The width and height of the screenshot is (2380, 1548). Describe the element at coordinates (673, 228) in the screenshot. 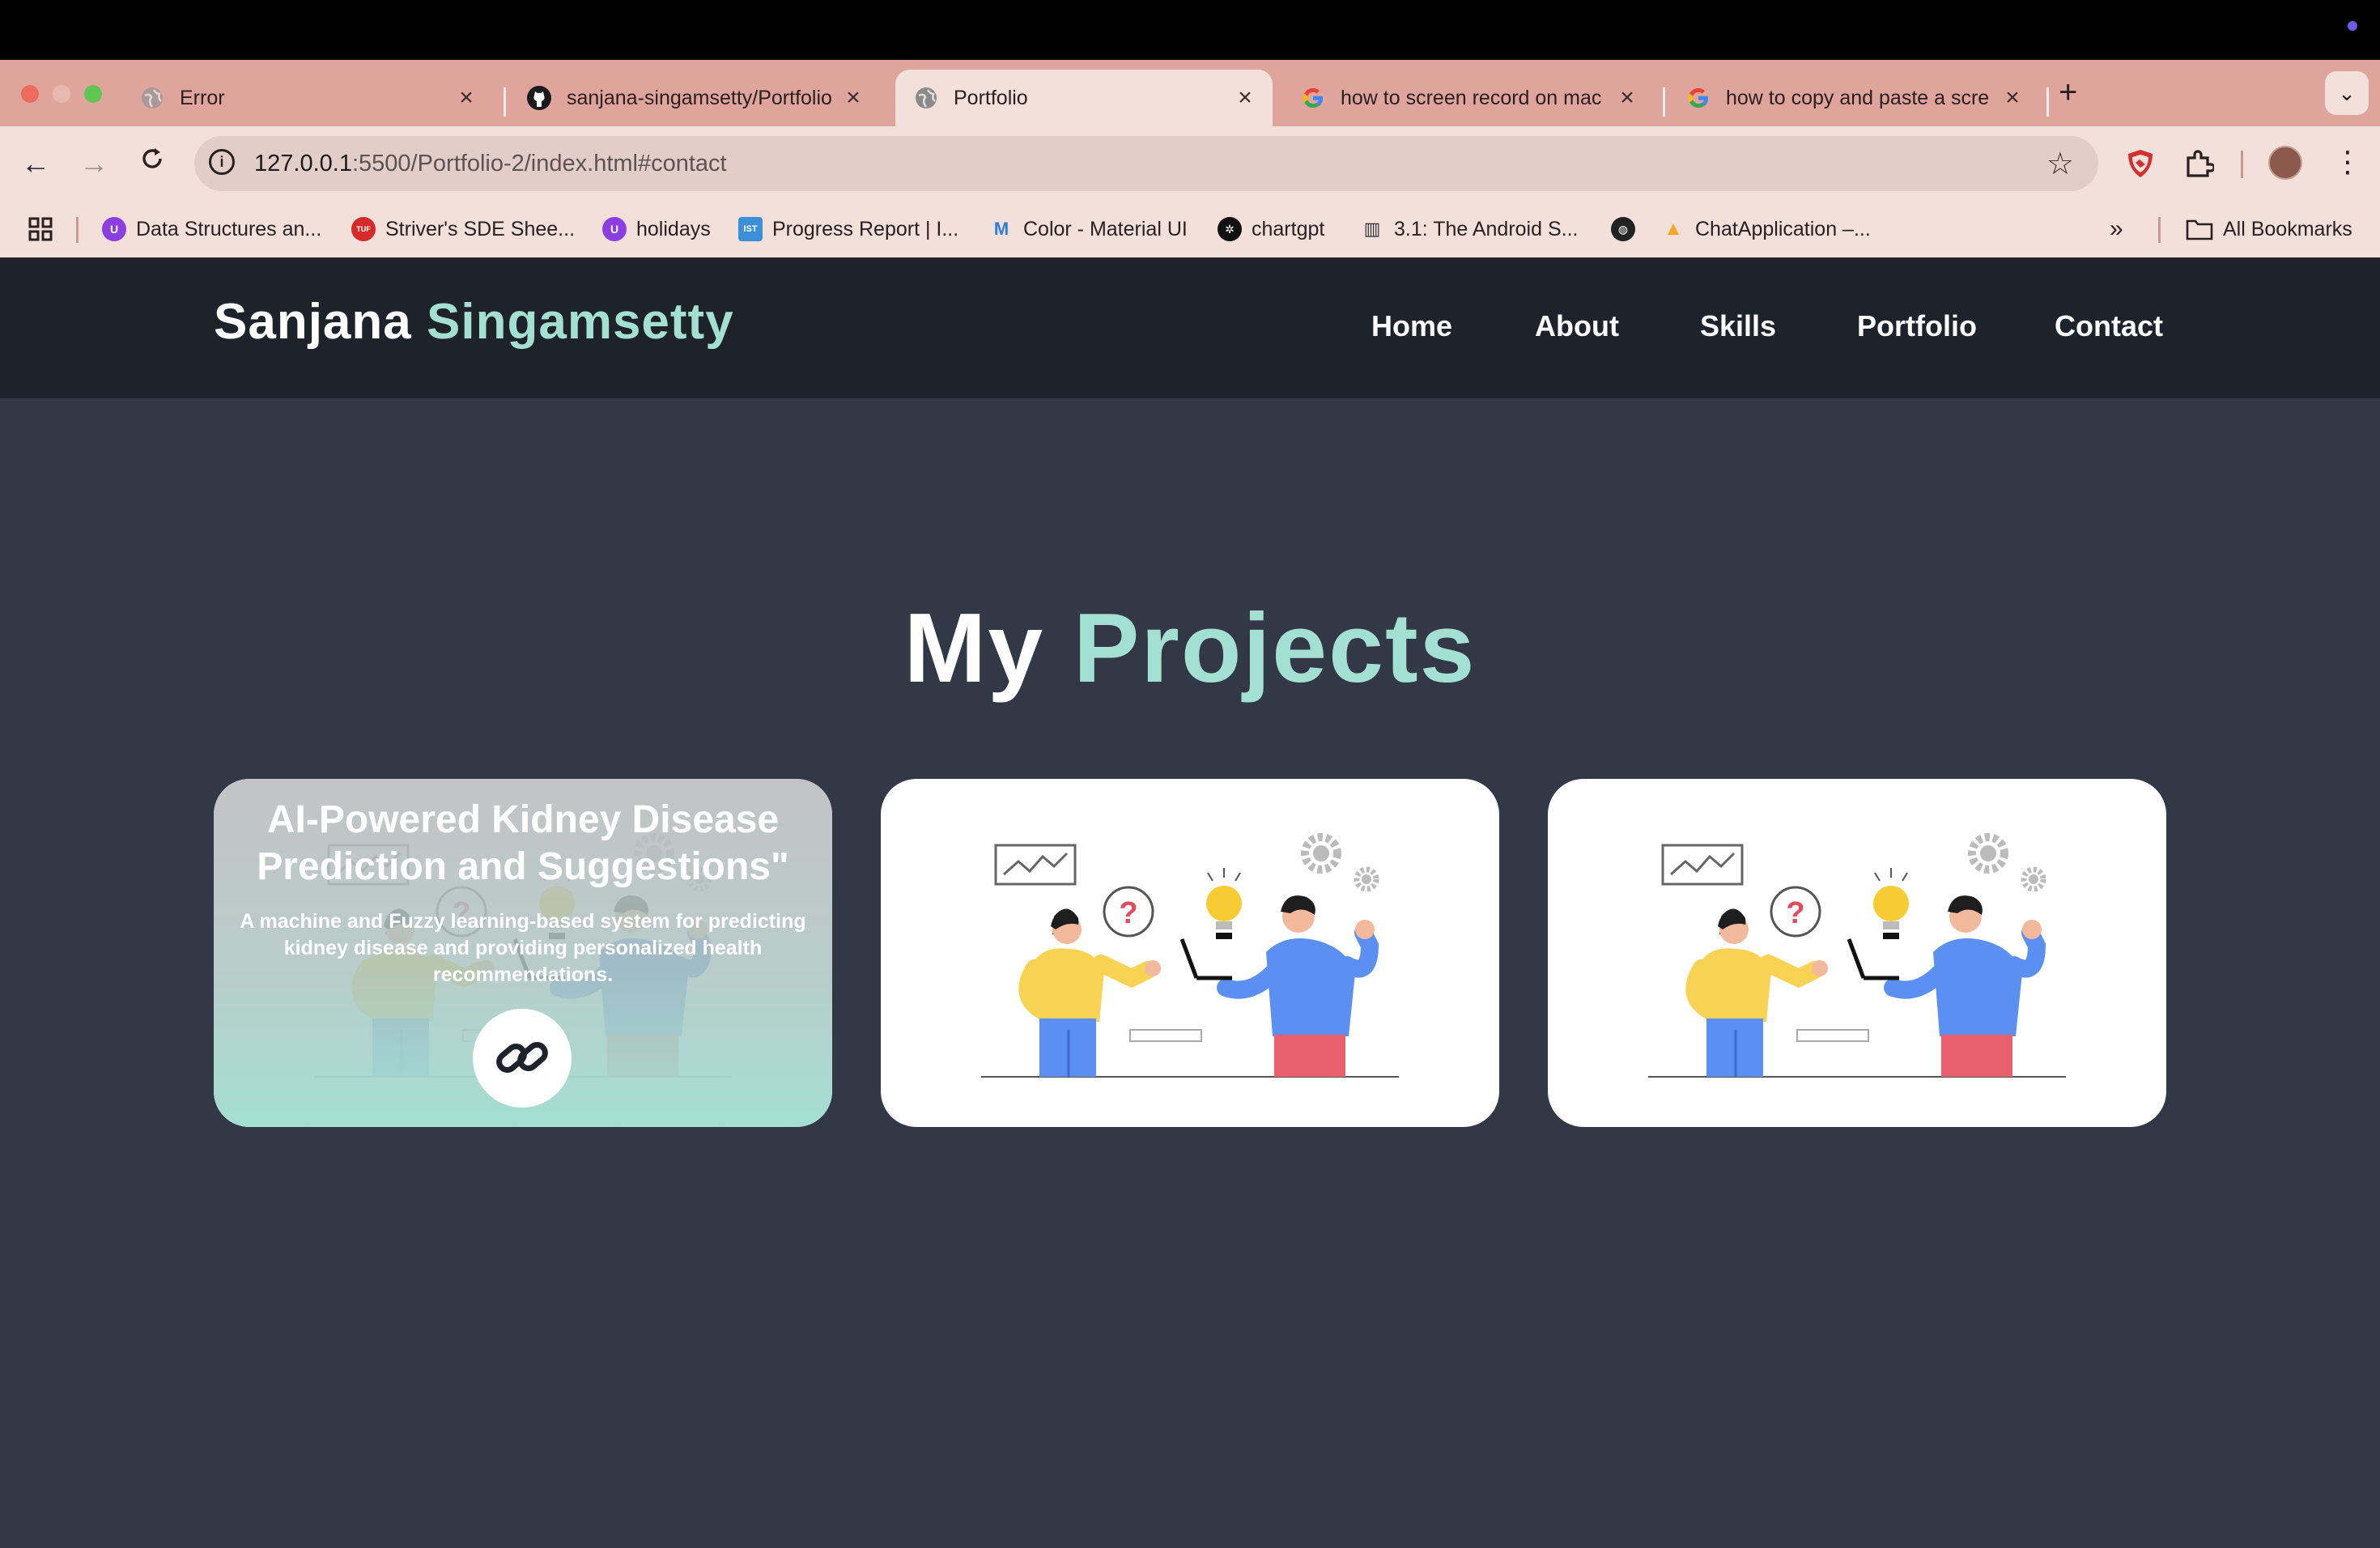

I see `bookmark-label: holidays` at that location.